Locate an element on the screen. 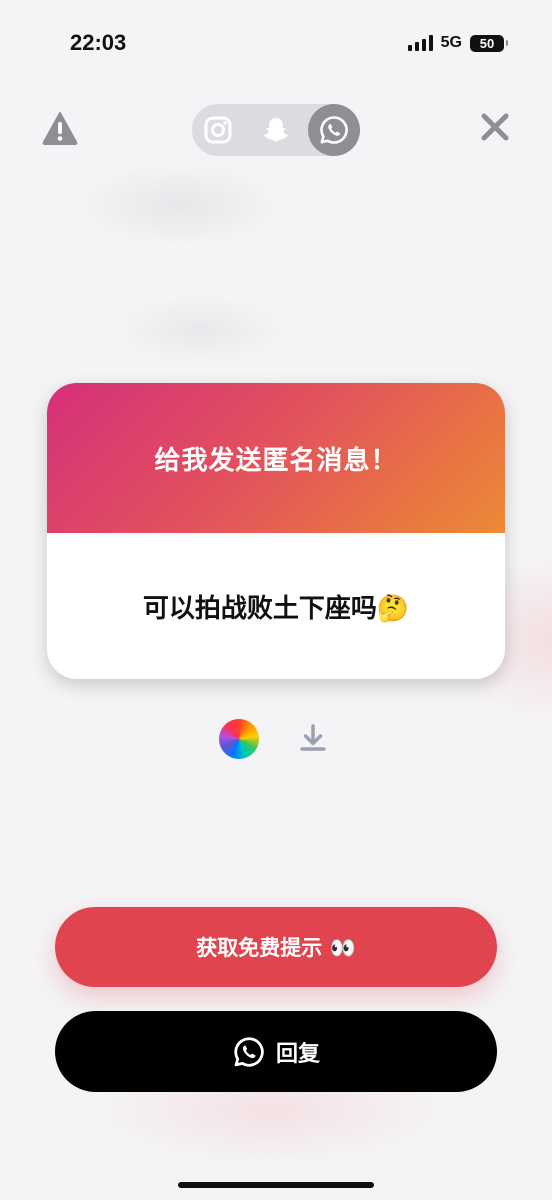  free-hint-button: 获取免费提示 👀 is located at coordinates (276, 947).